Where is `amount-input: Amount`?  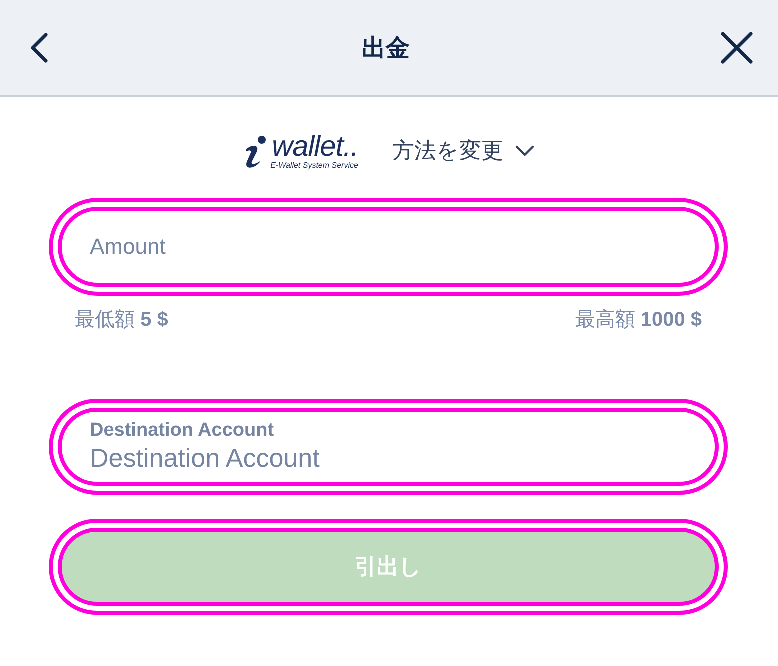
amount-input: Amount is located at coordinates (388, 247).